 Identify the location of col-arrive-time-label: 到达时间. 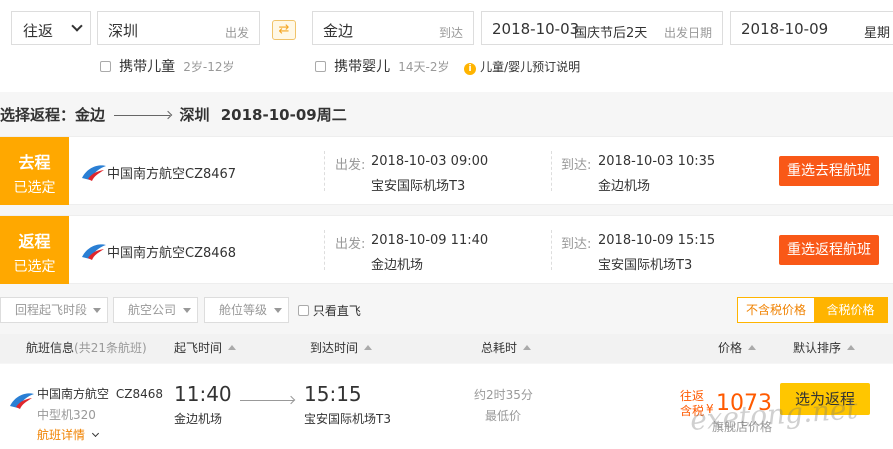
(334, 348).